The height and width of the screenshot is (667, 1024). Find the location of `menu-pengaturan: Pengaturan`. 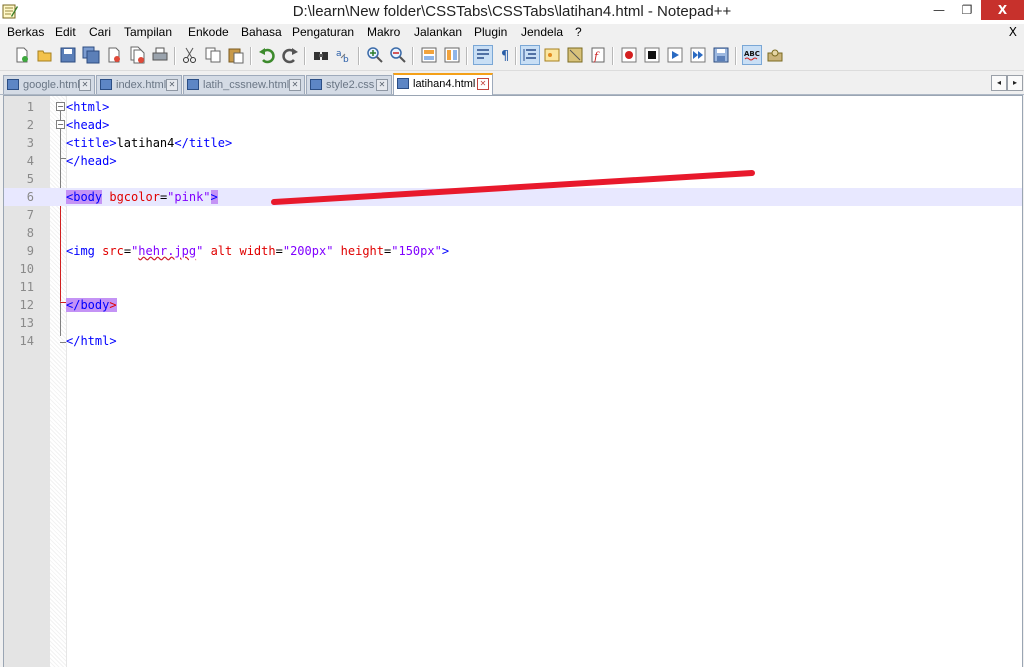

menu-pengaturan: Pengaturan is located at coordinates (323, 32).